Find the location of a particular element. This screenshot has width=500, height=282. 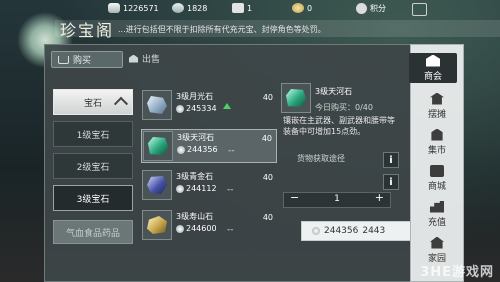

exit-icon is located at coordinates (419, 9).